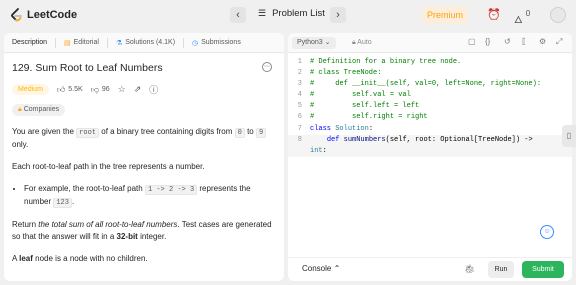 The image size is (576, 285). Describe the element at coordinates (195, 43) in the screenshot. I see `clock-icon: ◷` at that location.